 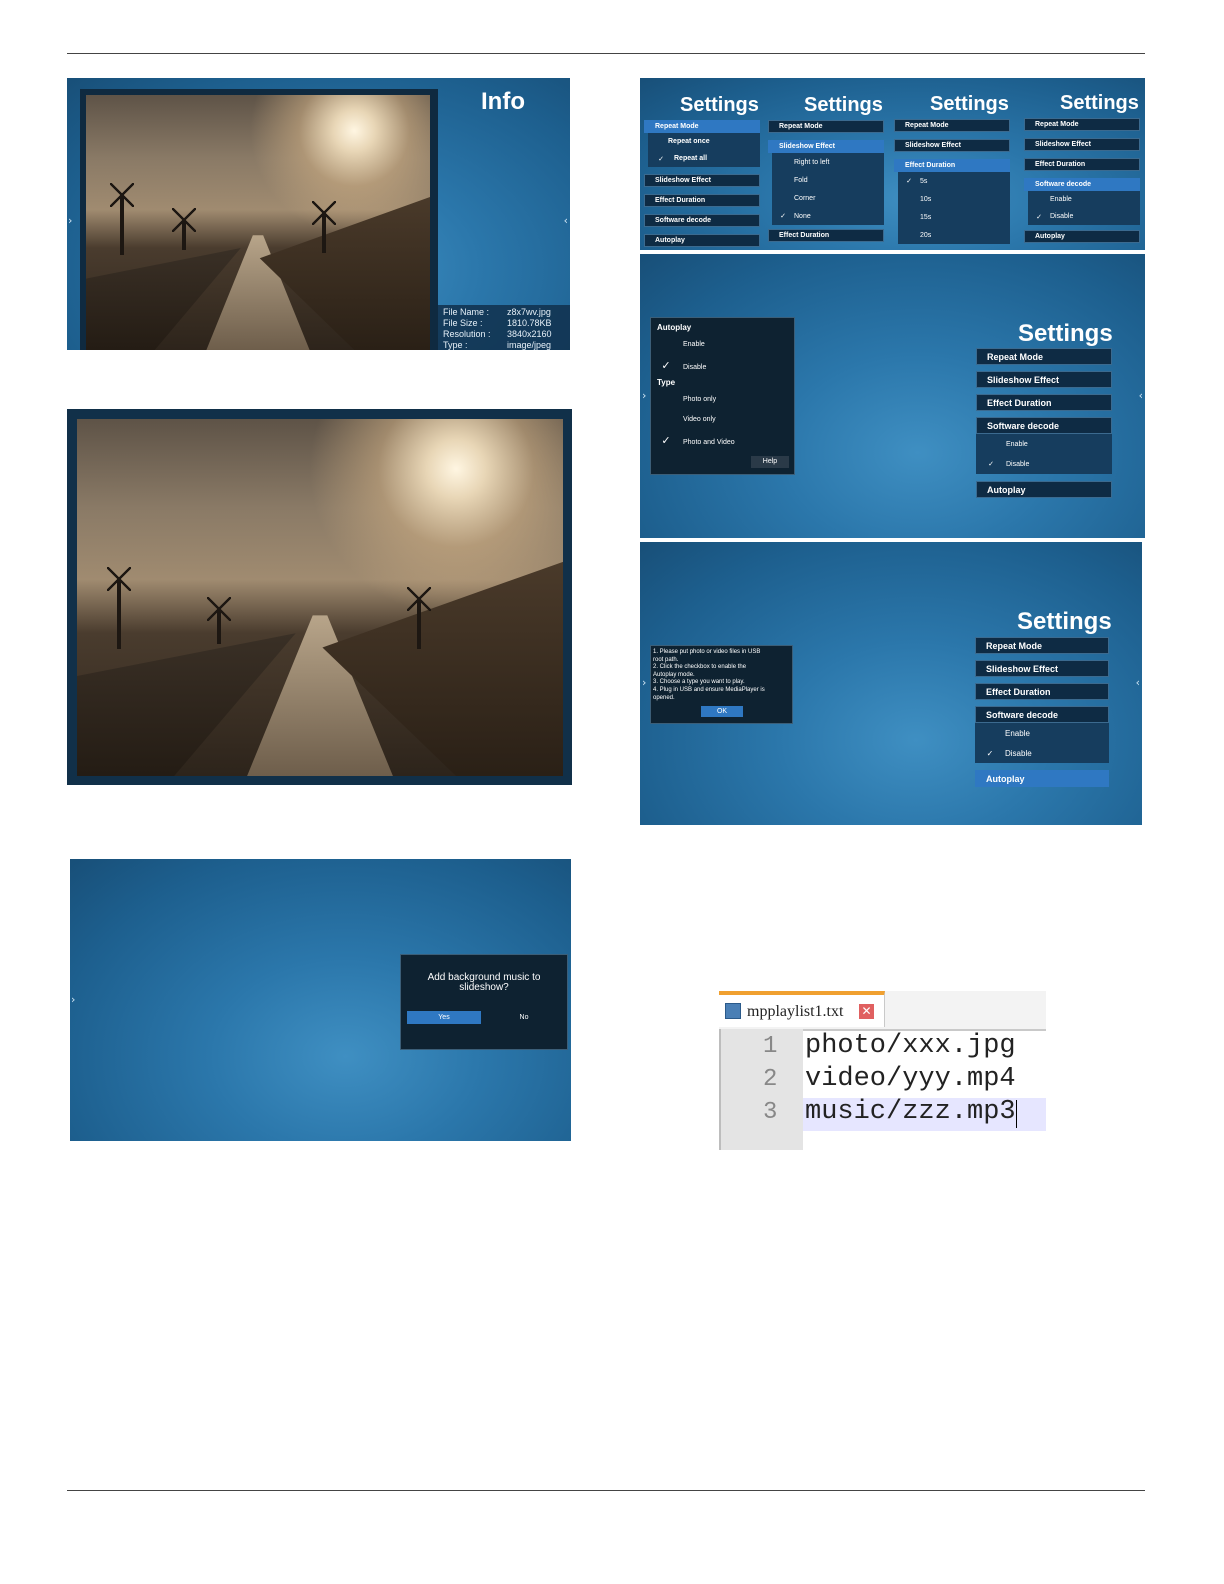 What do you see at coordinates (529, 323) in the screenshot?
I see `info-value: 1810.78KB` at bounding box center [529, 323].